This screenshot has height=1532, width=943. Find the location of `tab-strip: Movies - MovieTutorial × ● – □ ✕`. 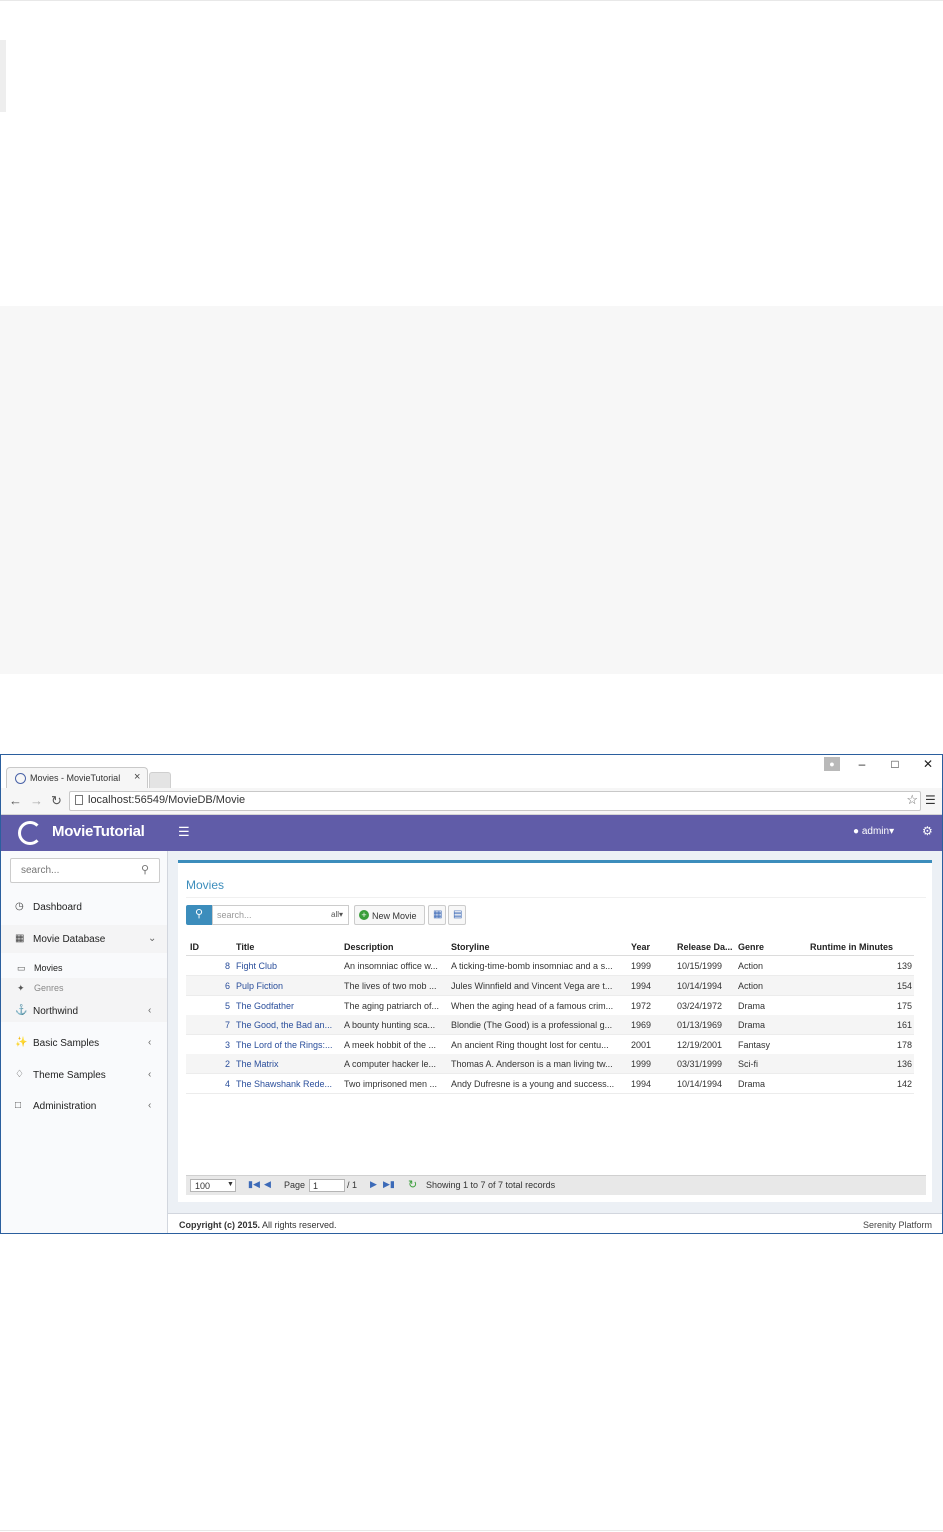

tab-strip: Movies - MovieTutorial × ● – □ ✕ is located at coordinates (471, 772).